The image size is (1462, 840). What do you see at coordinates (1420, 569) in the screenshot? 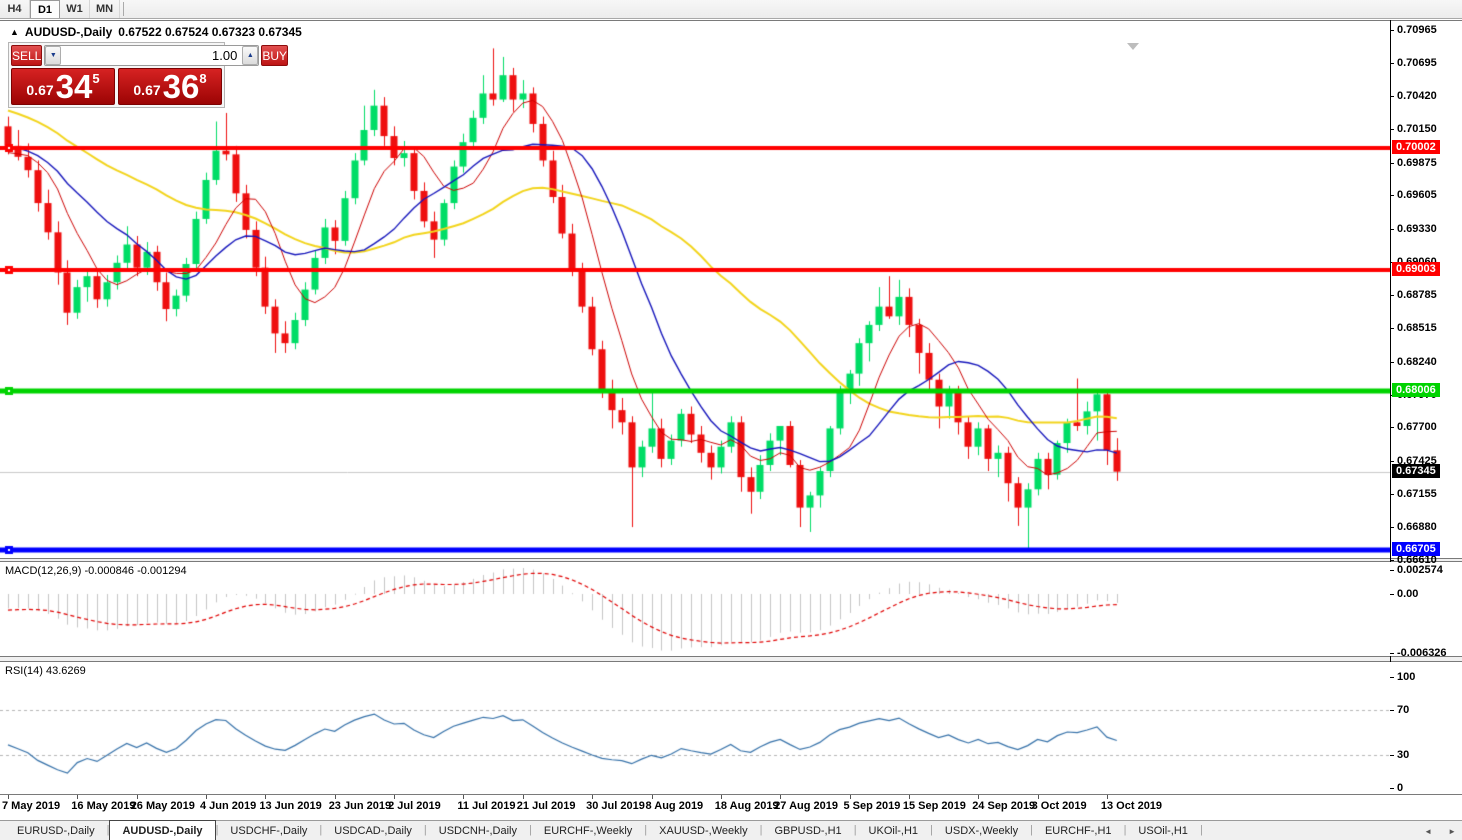
I see `macd-tick-label: 0.002574` at bounding box center [1420, 569].